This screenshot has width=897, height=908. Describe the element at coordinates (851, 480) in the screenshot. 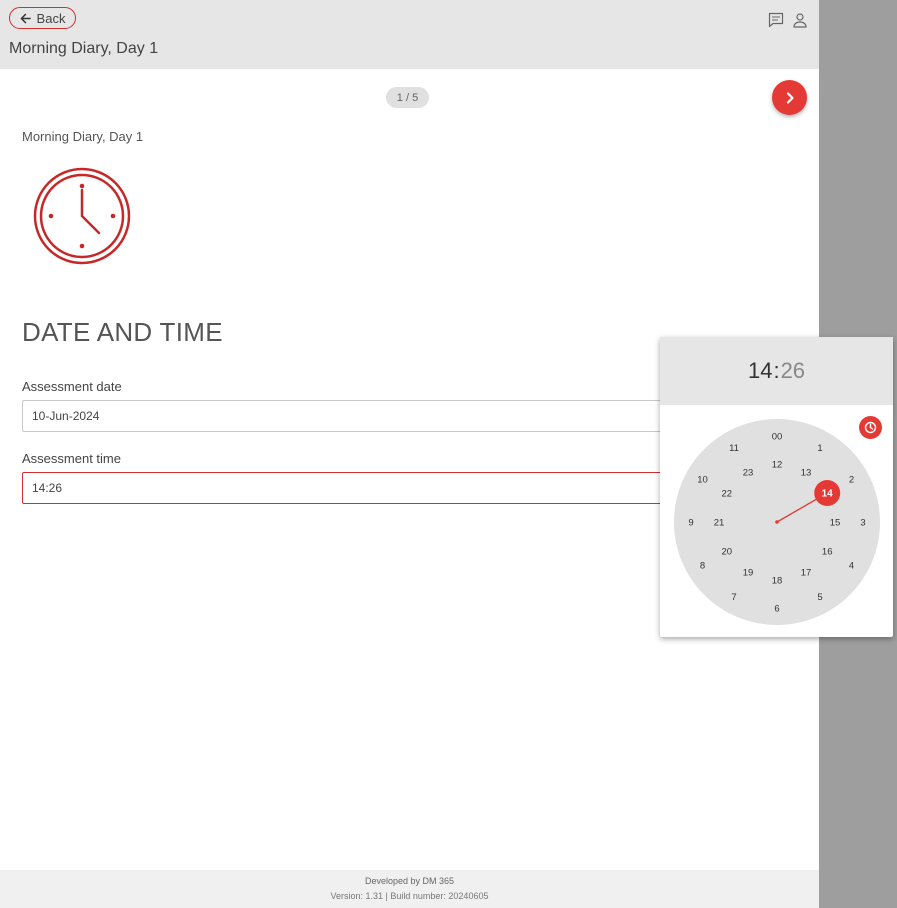

I see `hour-option-2: 2` at that location.